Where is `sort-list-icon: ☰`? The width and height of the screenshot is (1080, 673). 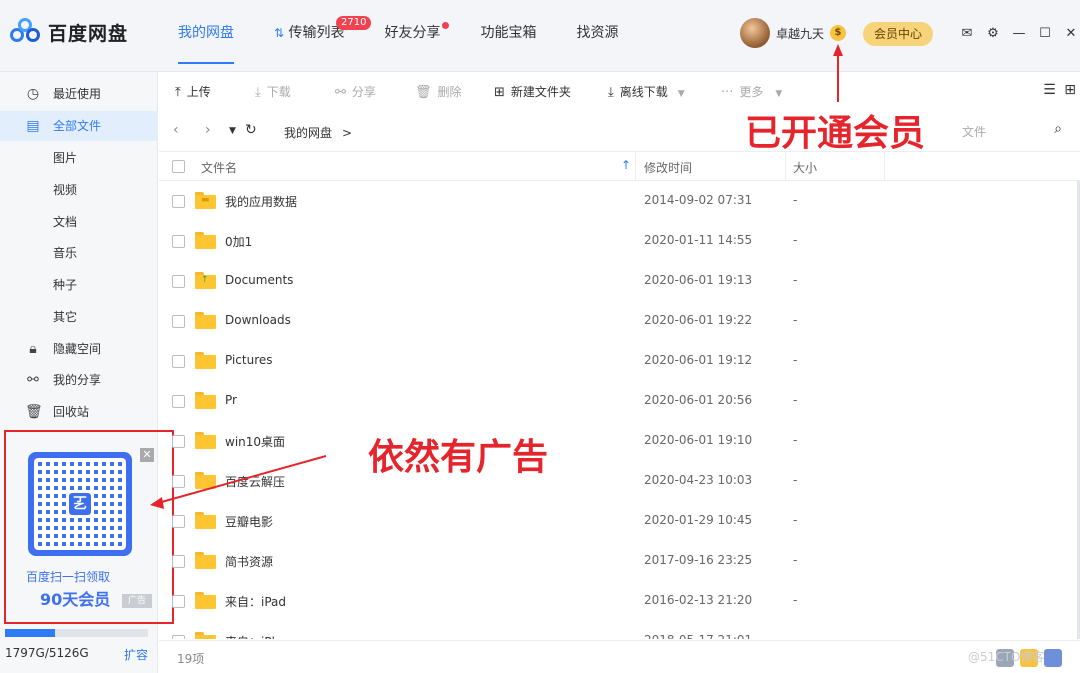 sort-list-icon: ☰ is located at coordinates (1049, 90).